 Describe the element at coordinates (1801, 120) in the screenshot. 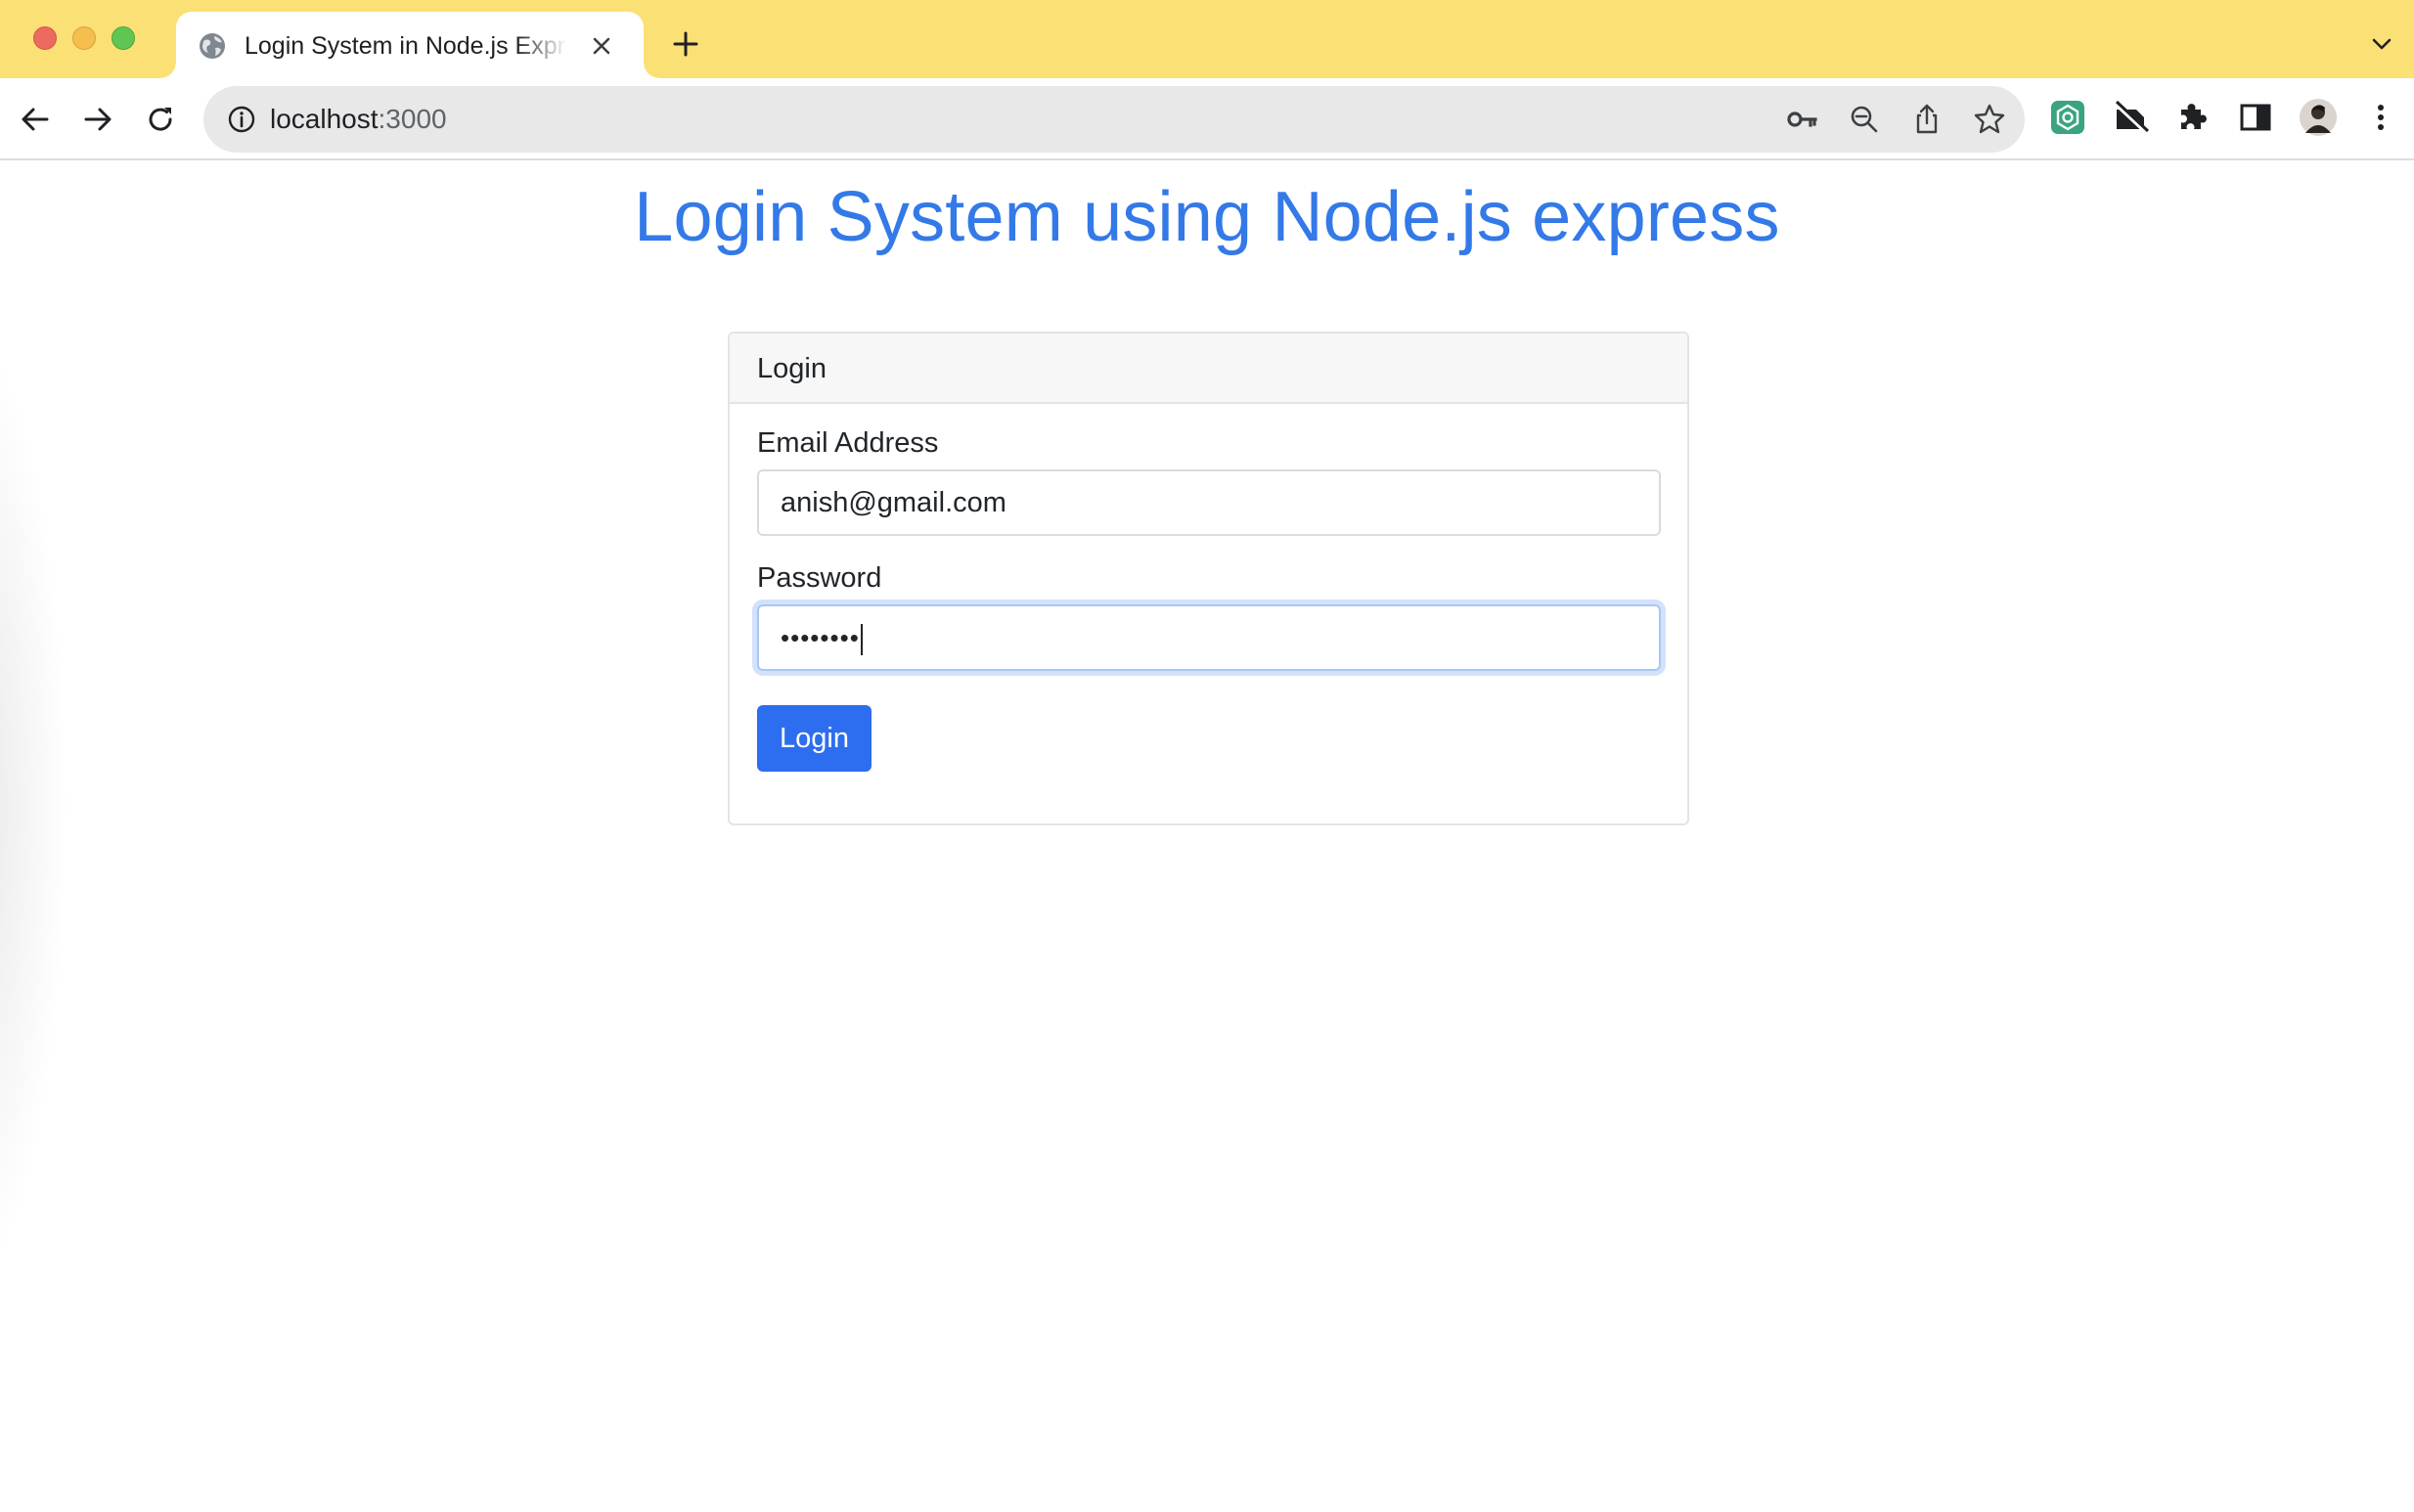

I see `key-icon` at that location.